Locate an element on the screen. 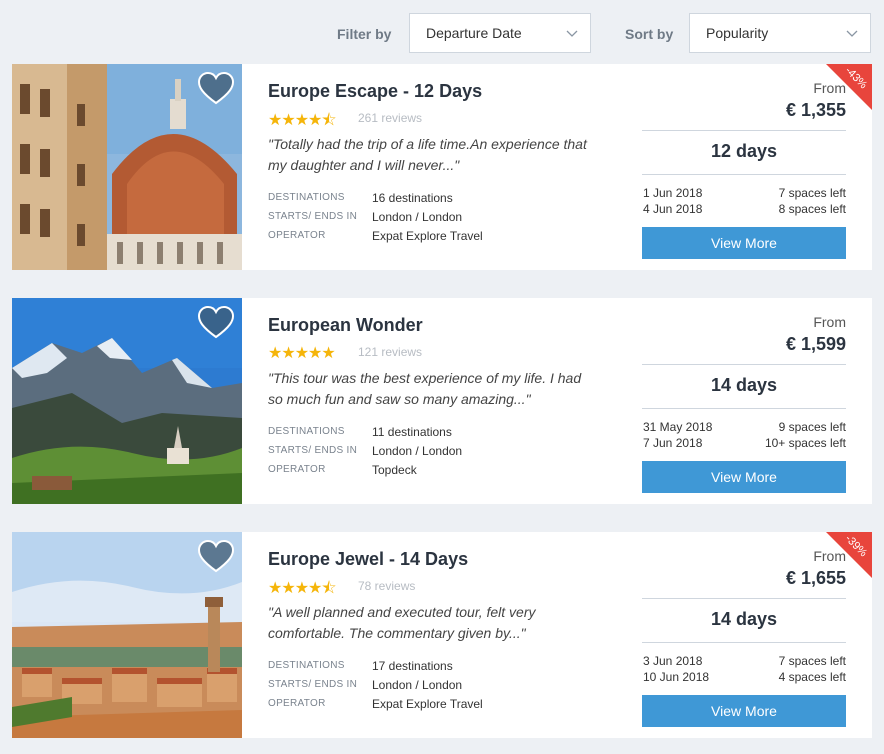  price: € 1,599 is located at coordinates (815, 344).